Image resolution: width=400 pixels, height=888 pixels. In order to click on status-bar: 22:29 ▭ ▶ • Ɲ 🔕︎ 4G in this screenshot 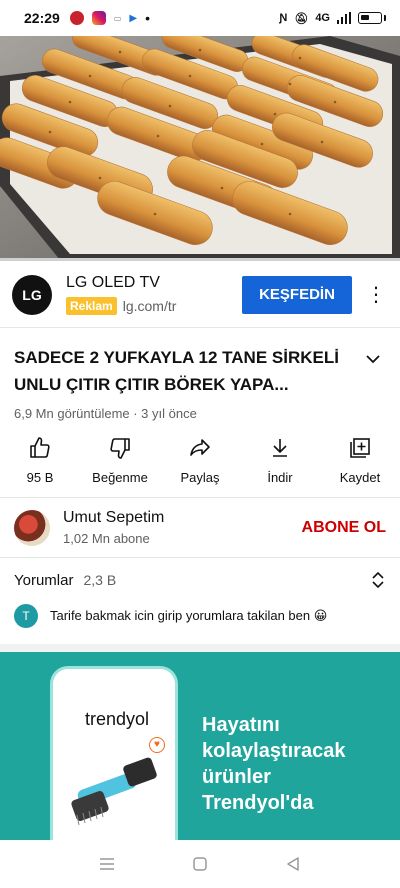, I will do `click(200, 18)`.